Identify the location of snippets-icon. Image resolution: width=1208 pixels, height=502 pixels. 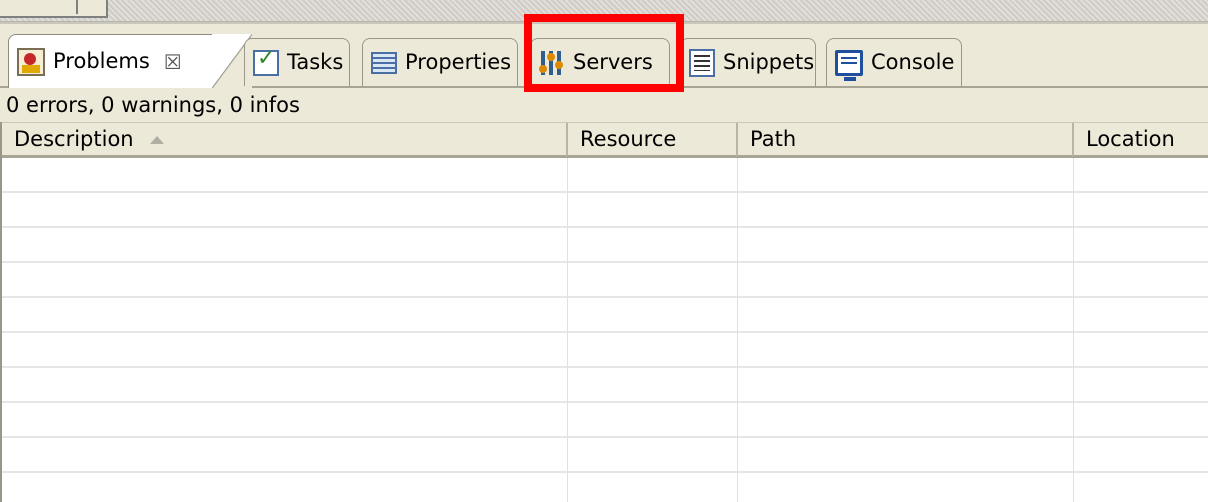
(702, 62).